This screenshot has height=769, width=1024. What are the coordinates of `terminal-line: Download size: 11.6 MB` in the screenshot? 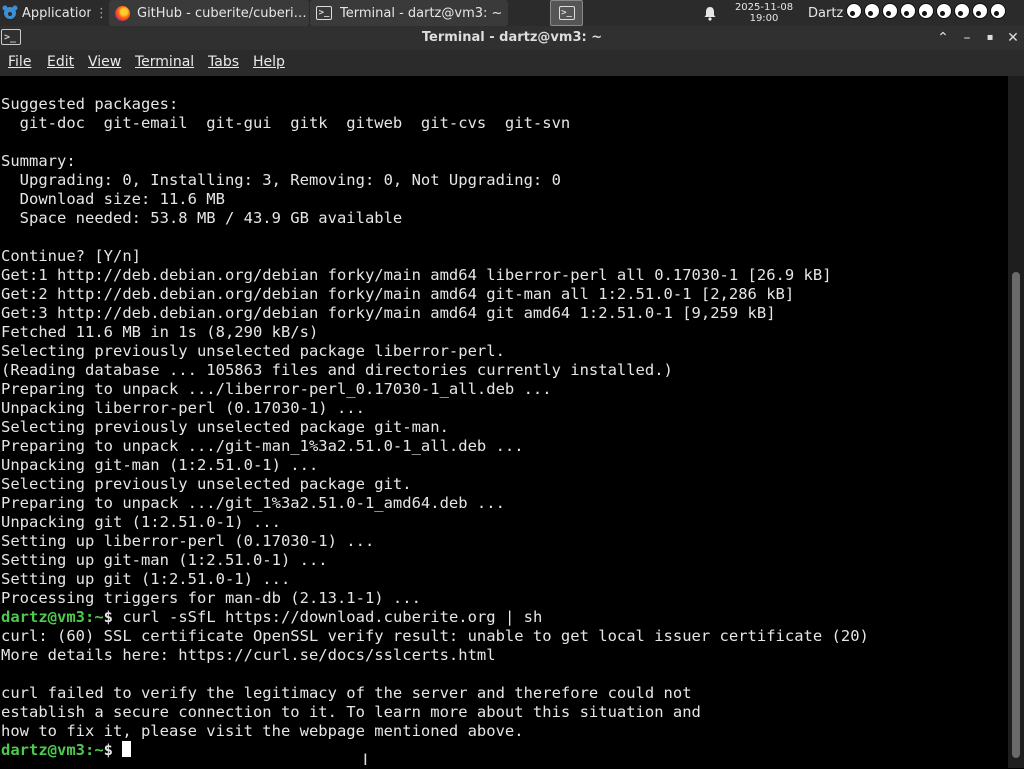 It's located at (435, 199).